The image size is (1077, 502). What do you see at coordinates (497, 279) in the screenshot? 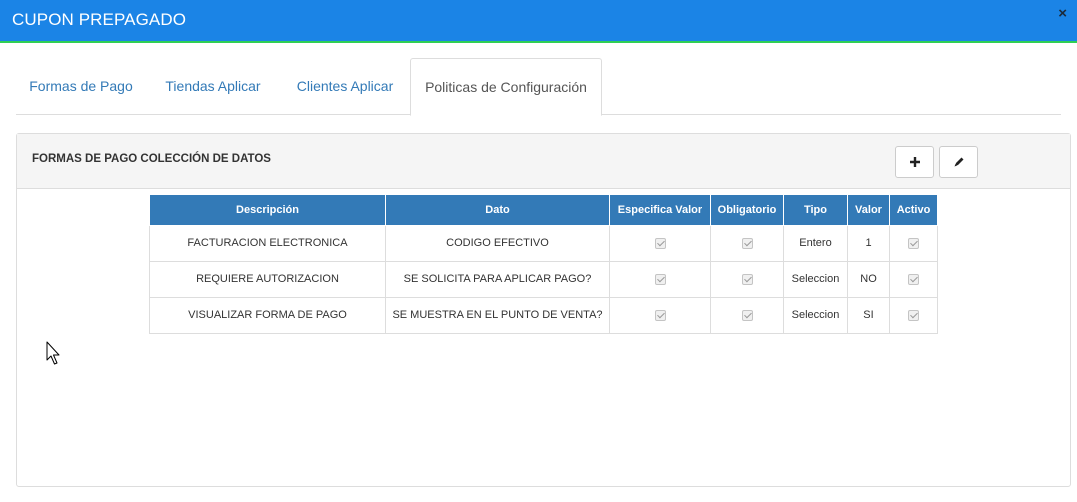
I see `cell-dato: SE SOLICITA PARA APLICAR PAGO?` at bounding box center [497, 279].